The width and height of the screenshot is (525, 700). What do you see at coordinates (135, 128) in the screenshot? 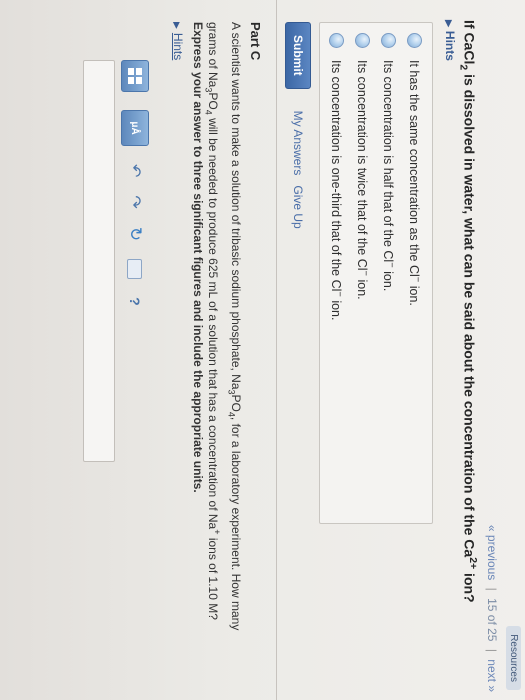
I see `units-button: μÅ` at bounding box center [135, 128].